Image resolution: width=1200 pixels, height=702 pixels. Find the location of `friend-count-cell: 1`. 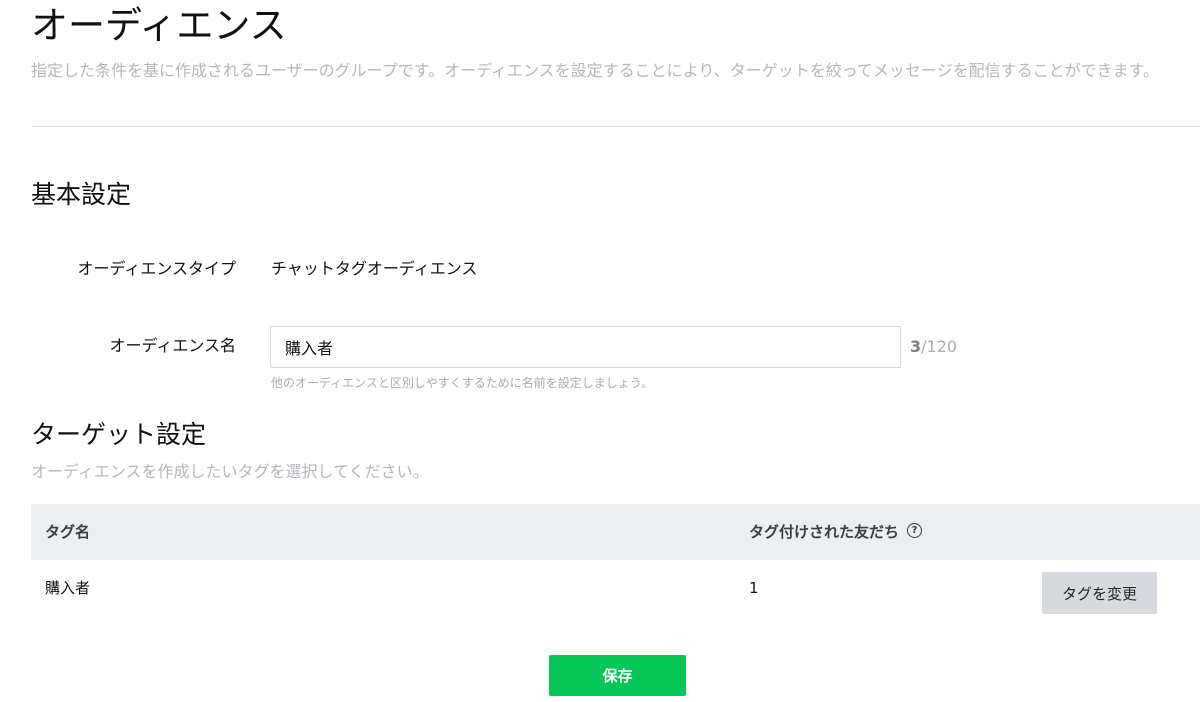

friend-count-cell: 1 is located at coordinates (754, 588).